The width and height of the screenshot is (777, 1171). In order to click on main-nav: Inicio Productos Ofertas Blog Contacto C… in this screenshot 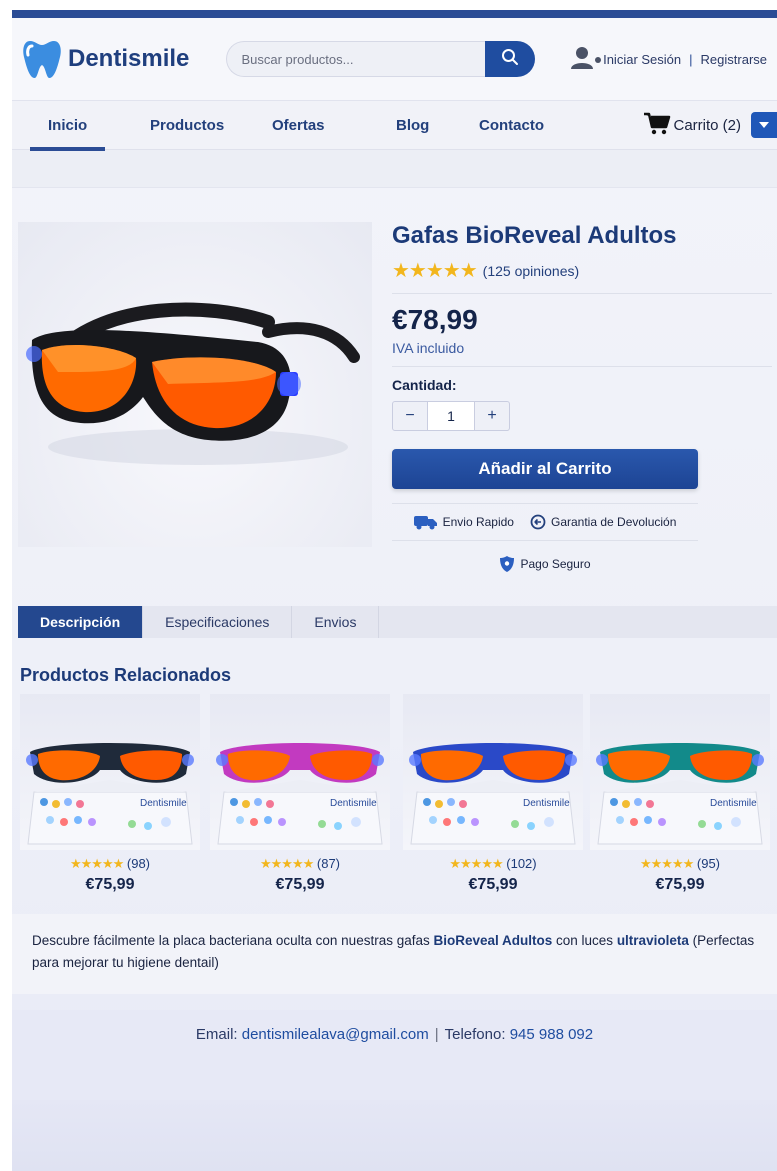, I will do `click(394, 125)`.